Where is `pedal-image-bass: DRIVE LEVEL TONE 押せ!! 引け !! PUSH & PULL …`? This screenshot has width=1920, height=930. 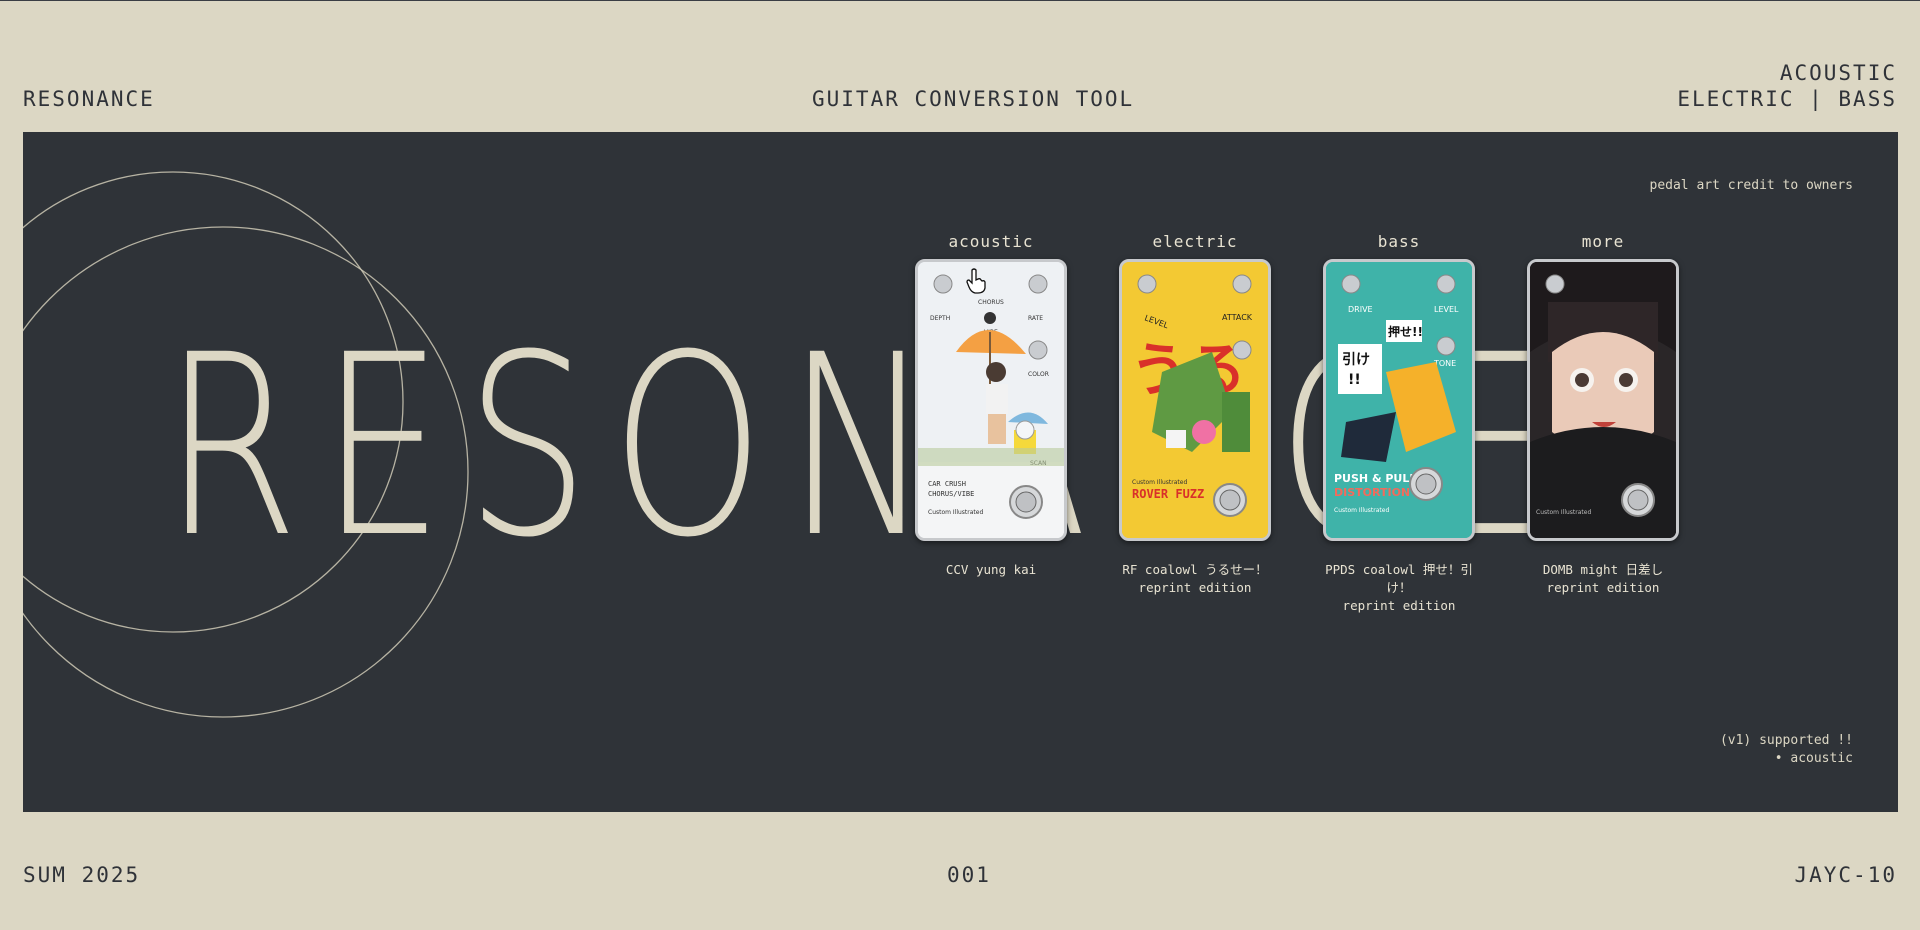
pedal-image-bass: DRIVE LEVEL TONE 押せ!! 引け !! PUSH & PULL … is located at coordinates (1399, 400).